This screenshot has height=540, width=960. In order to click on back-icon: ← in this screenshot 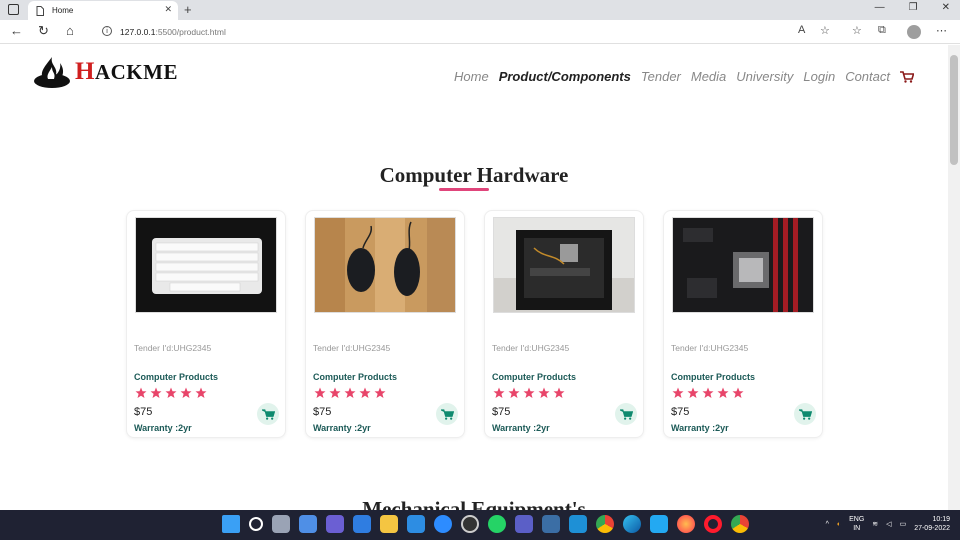, I will do `click(16, 31)`.